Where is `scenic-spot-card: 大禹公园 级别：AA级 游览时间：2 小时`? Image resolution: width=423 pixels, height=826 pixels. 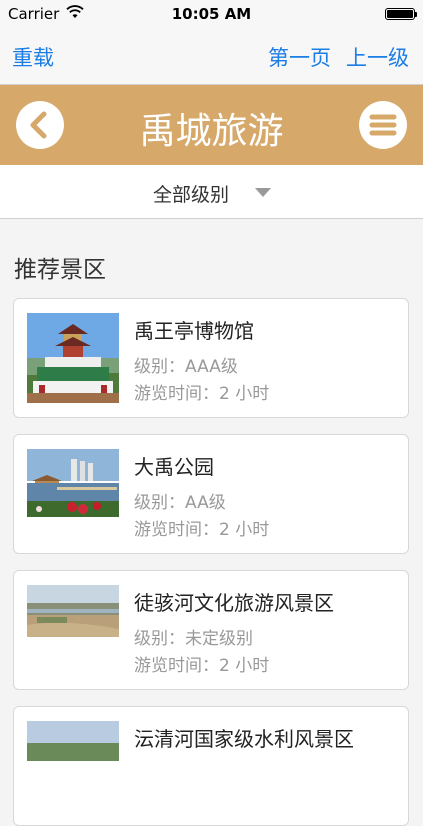
scenic-spot-card: 大禹公园 级别：AA级 游览时间：2 小时 is located at coordinates (211, 494).